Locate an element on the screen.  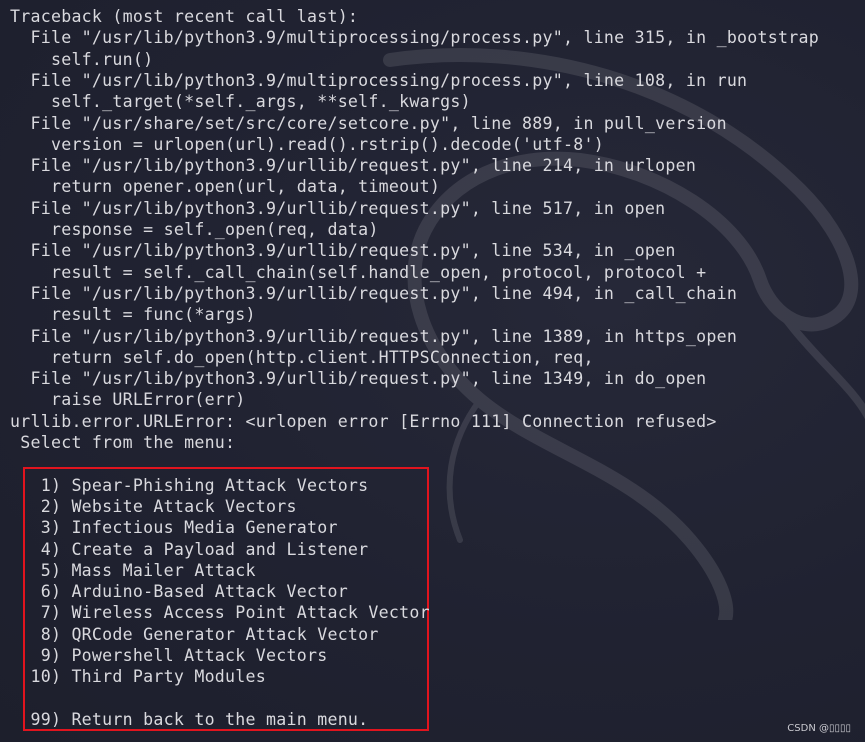
menu-item: 8) QRCode Generator Attack Vector is located at coordinates (194, 634).